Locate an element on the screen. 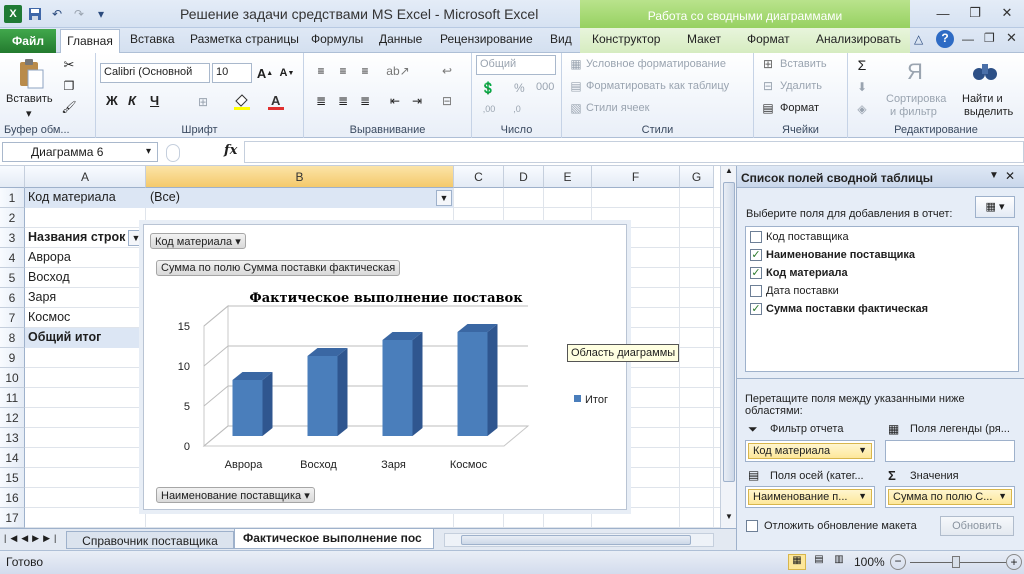 The image size is (1024, 574). horizontal-scrollbar is located at coordinates (579, 540).